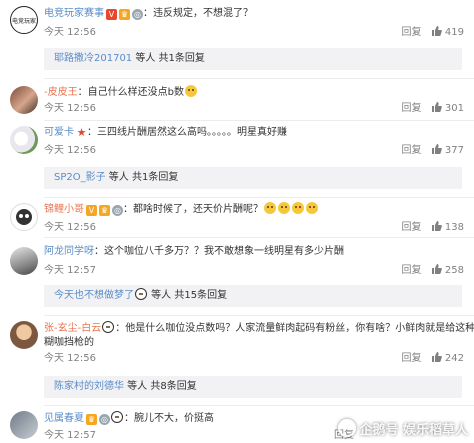  I want to click on reply-user-link: SP2O_影子, so click(80, 177).